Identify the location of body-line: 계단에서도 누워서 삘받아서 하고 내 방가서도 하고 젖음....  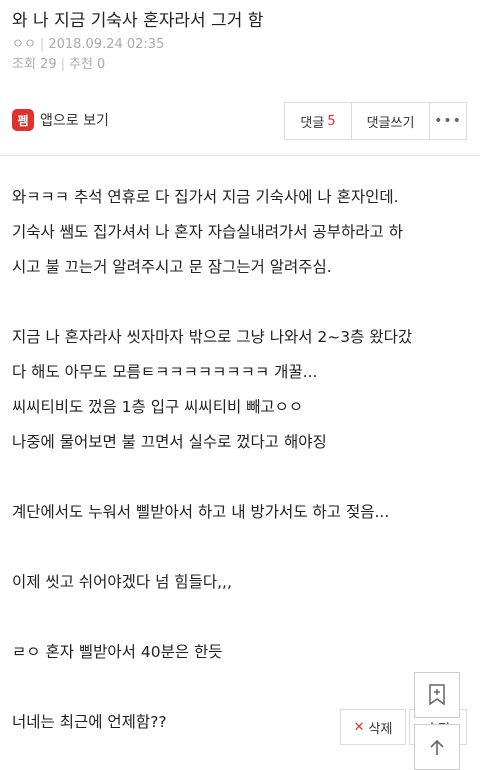
(201, 512).